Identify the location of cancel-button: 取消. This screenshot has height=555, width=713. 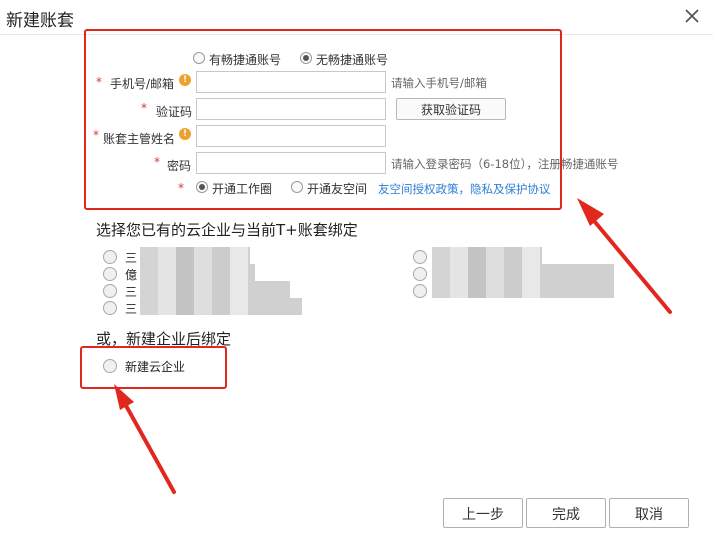
(649, 513).